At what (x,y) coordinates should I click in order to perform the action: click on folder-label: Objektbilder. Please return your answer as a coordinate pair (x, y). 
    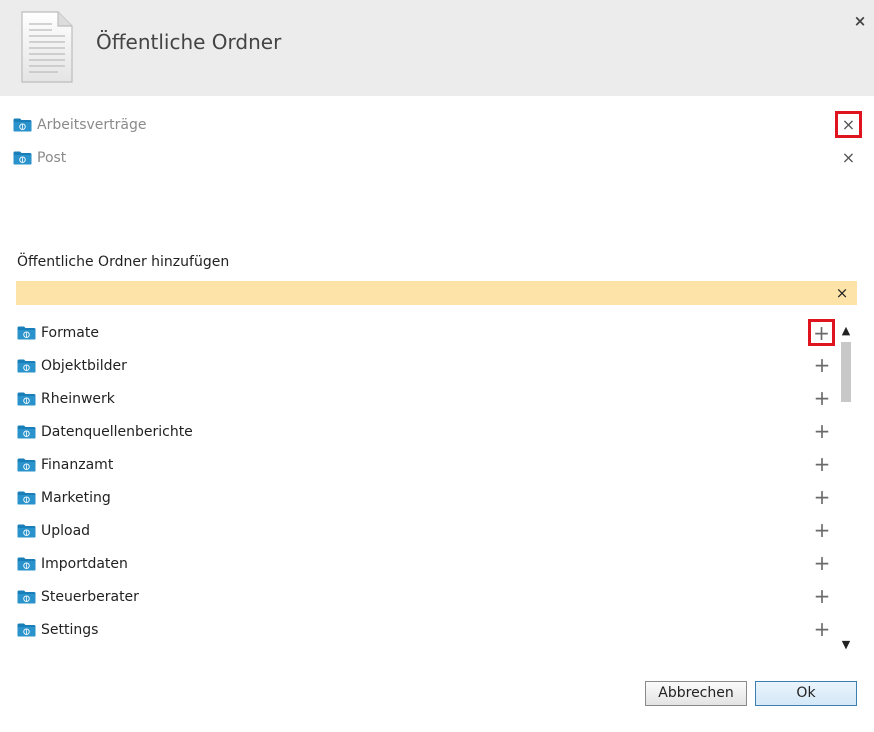
    Looking at the image, I should click on (84, 366).